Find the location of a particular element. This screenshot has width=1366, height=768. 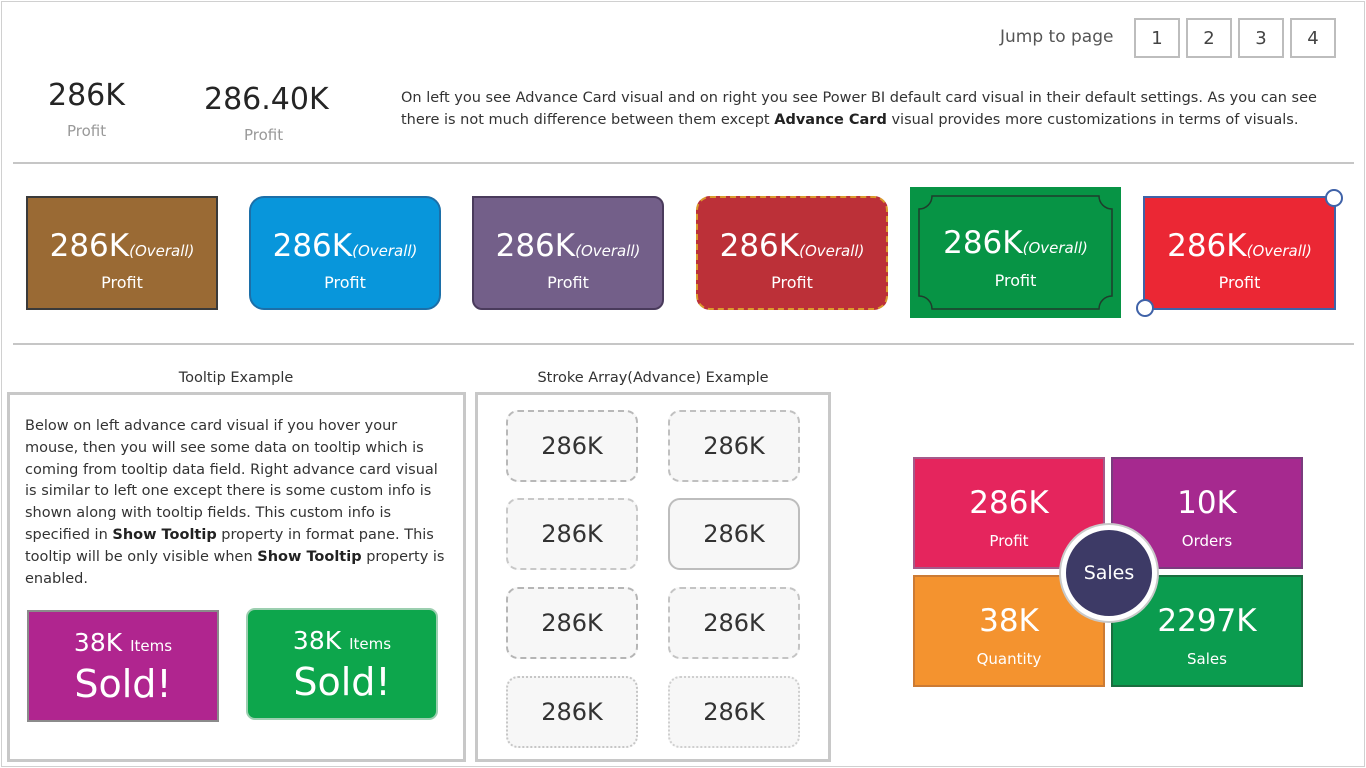

items-sold-card-right: 38K Items Sold! is located at coordinates (342, 664).